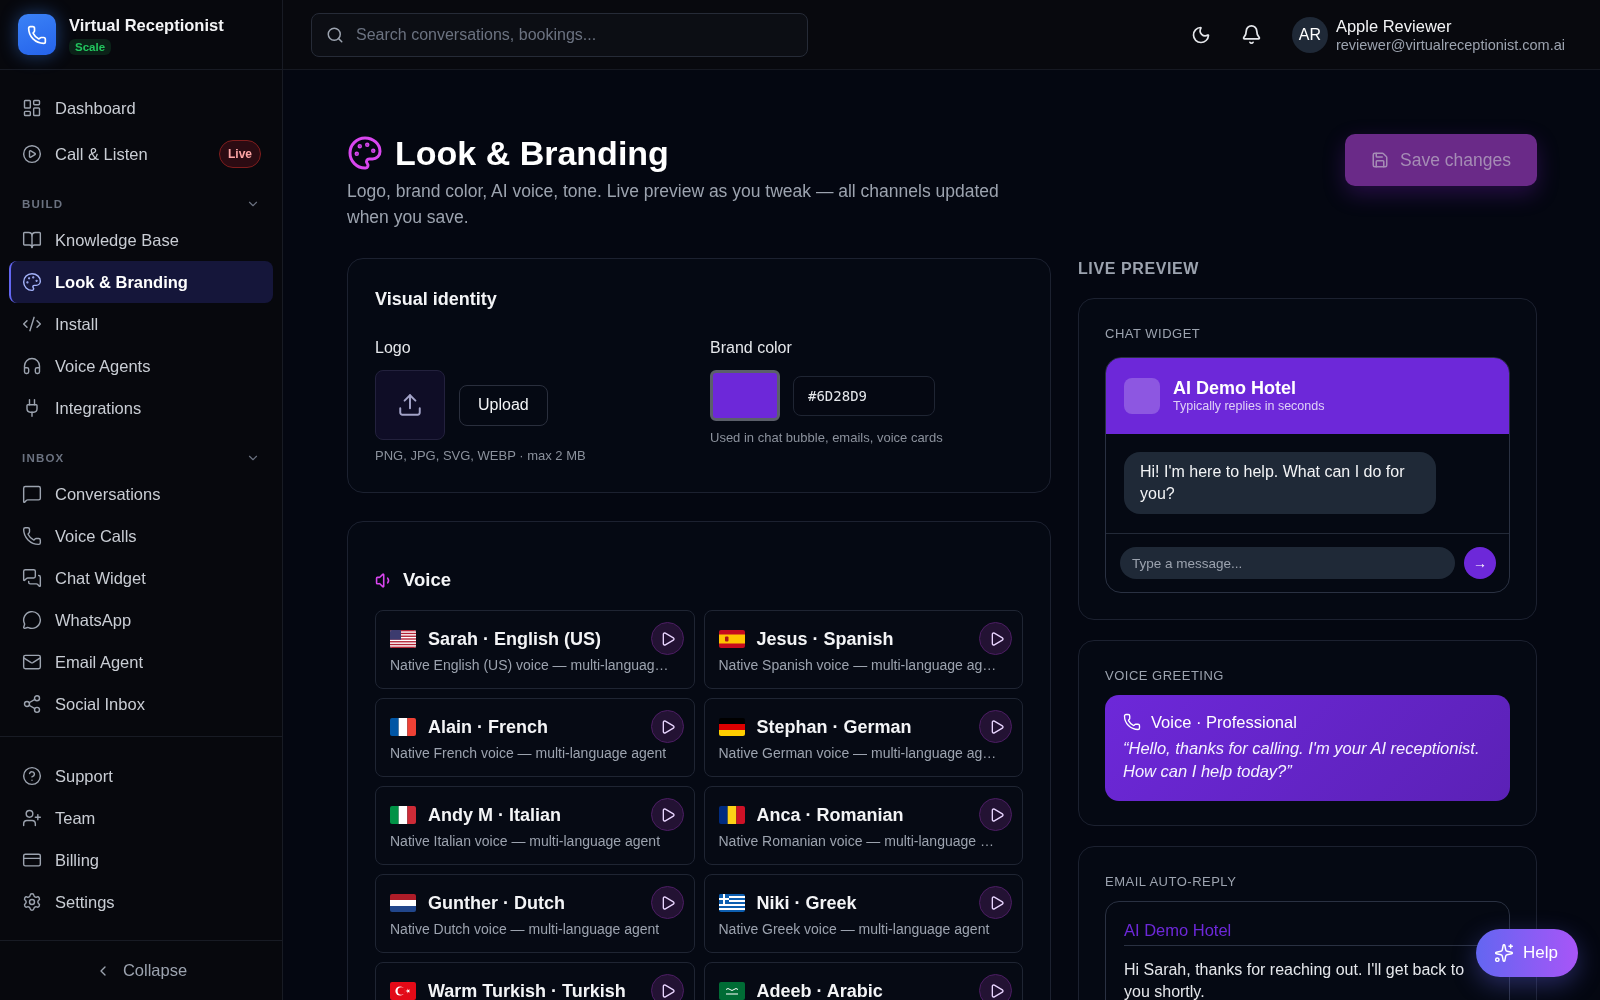 The image size is (1600, 1000). I want to click on preview-label: VOICE GREETING, so click(1165, 676).